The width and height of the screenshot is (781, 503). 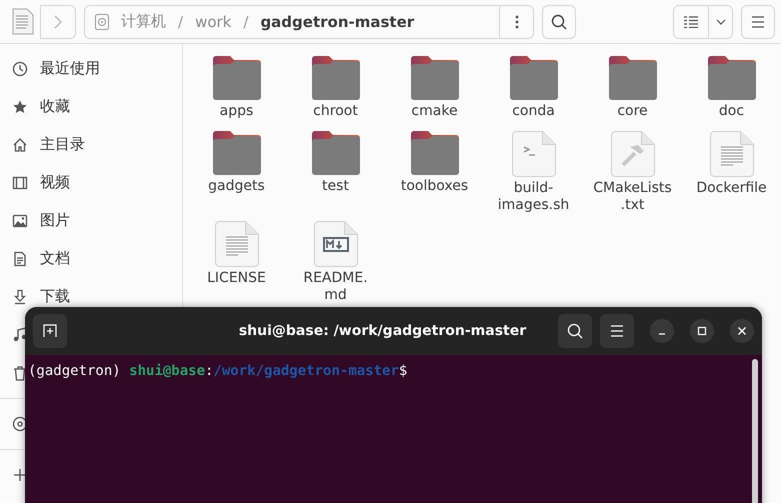 I want to click on file-item: build- images.sh, so click(x=533, y=175).